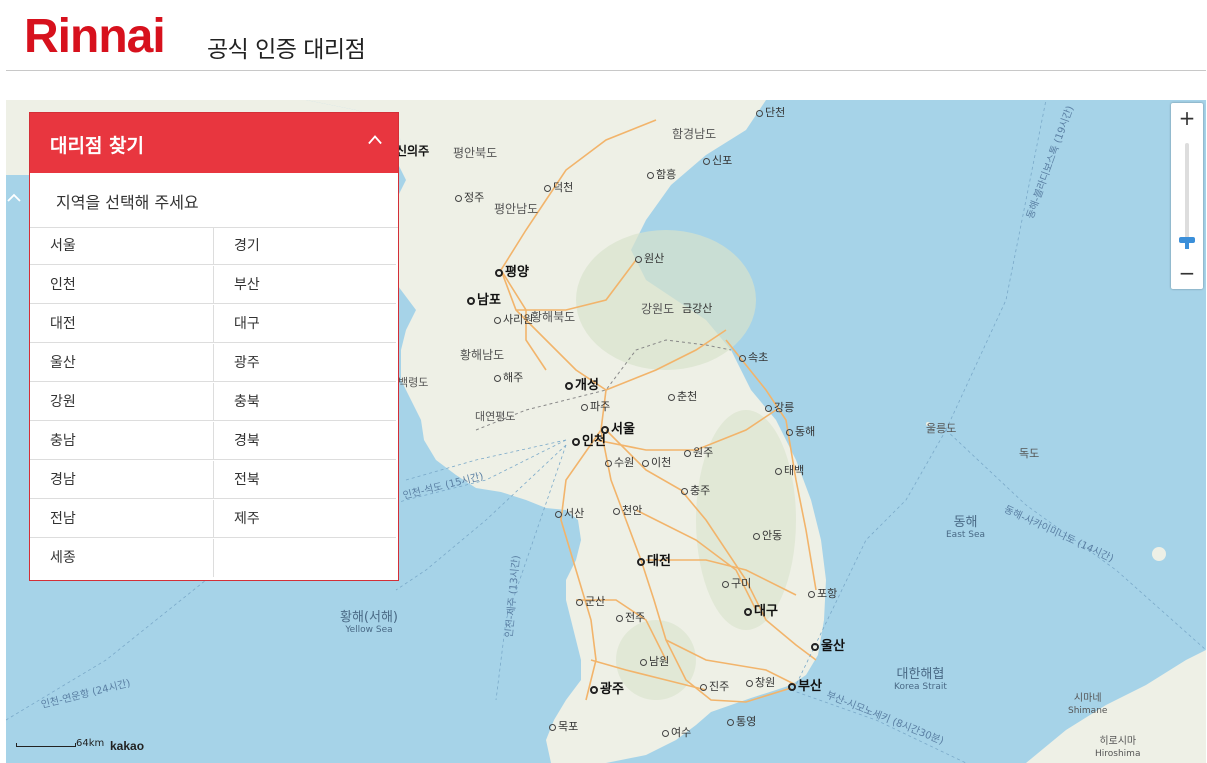 The height and width of the screenshot is (763, 1207). I want to click on city-marker: 천안, so click(627, 510).